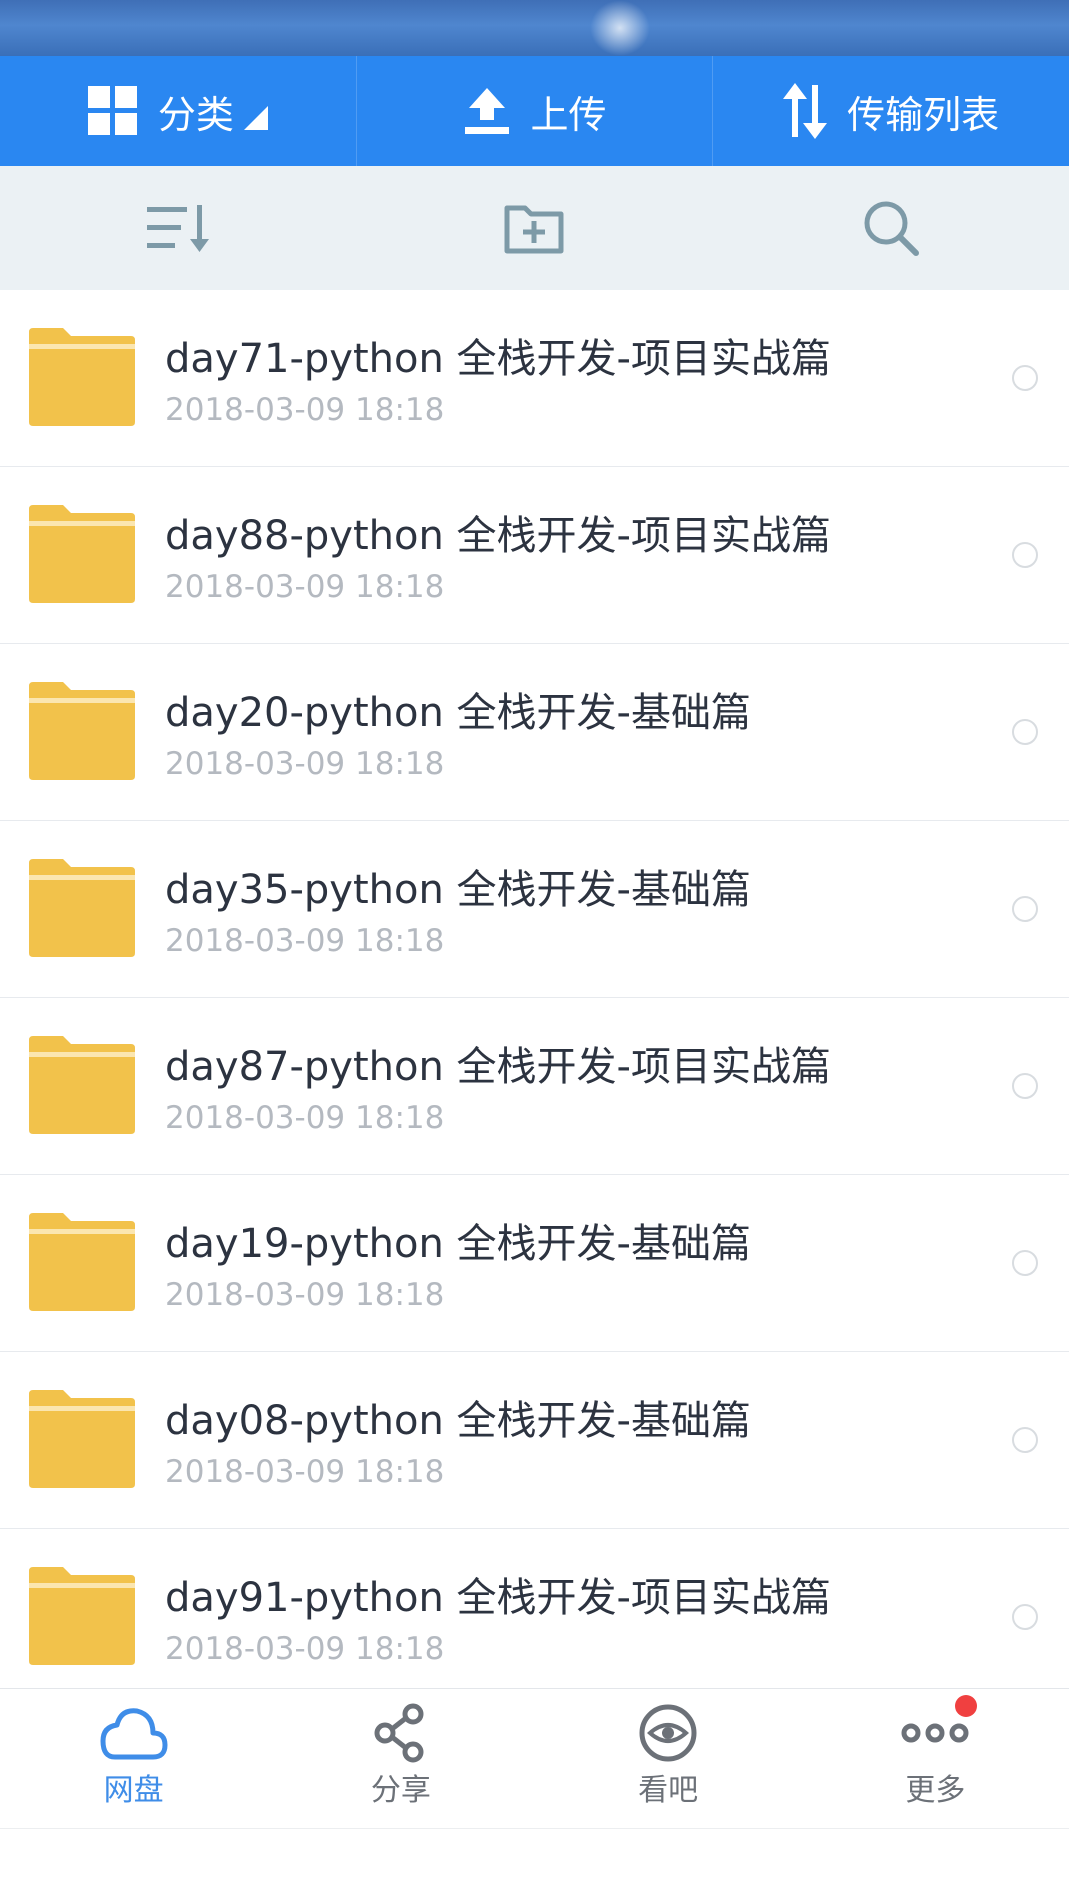 The image size is (1069, 1878). I want to click on transfer-list-button: 传输列表, so click(890, 111).